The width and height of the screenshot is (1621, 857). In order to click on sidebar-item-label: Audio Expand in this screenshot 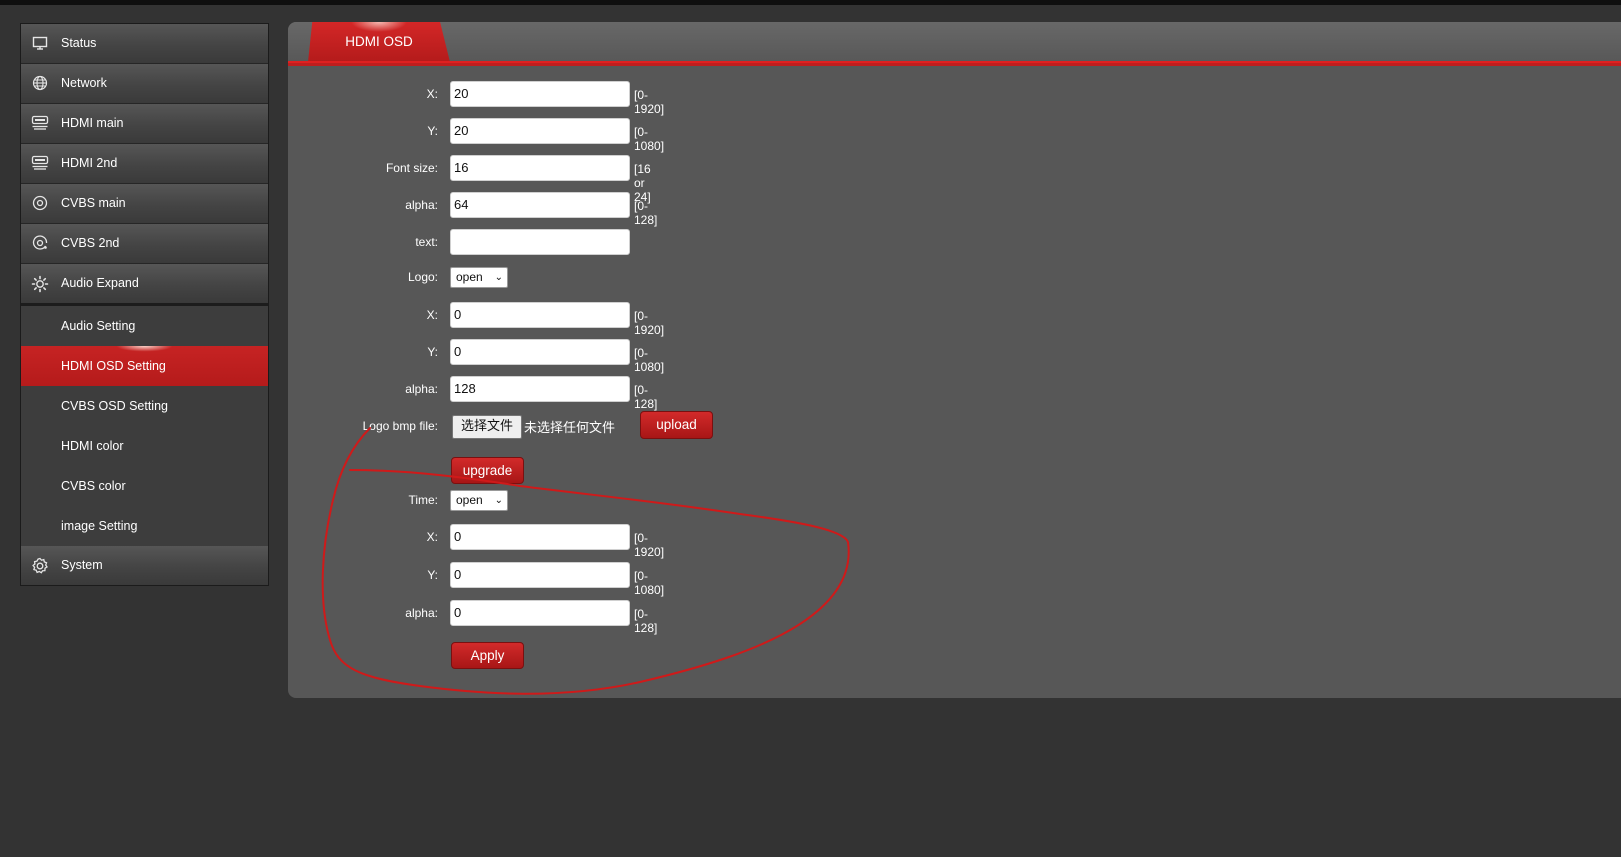, I will do `click(100, 283)`.